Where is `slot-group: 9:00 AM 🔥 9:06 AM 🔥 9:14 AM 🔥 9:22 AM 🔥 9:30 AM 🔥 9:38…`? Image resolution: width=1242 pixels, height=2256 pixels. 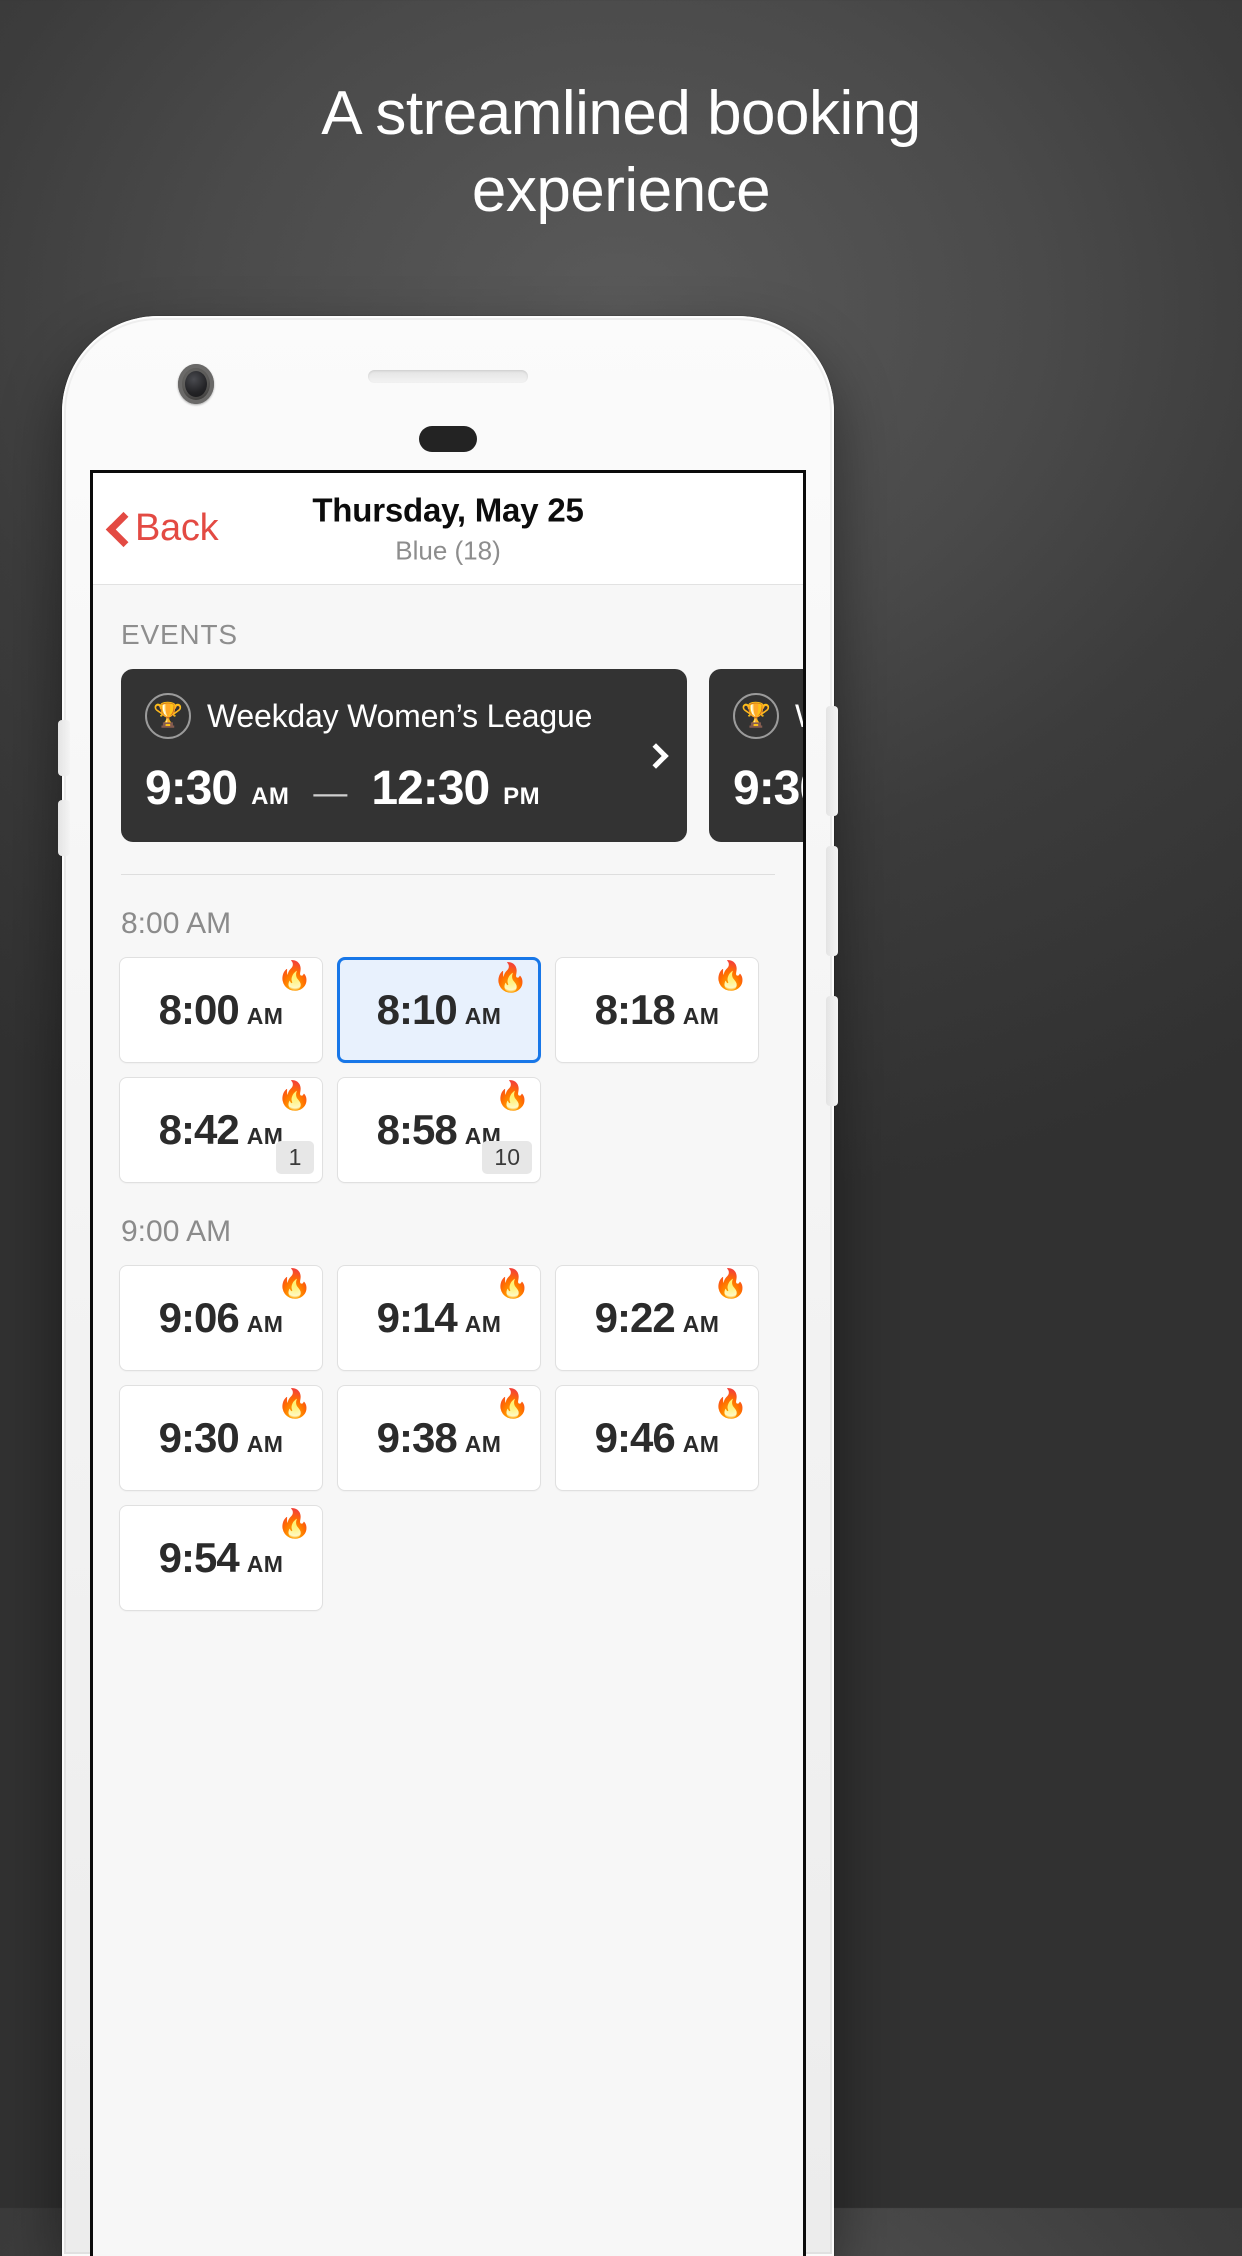 slot-group: 9:00 AM 🔥 9:06 AM 🔥 9:14 AM 🔥 9:22 AM 🔥 9:30 AM 🔥 9:38… is located at coordinates (448, 1397).